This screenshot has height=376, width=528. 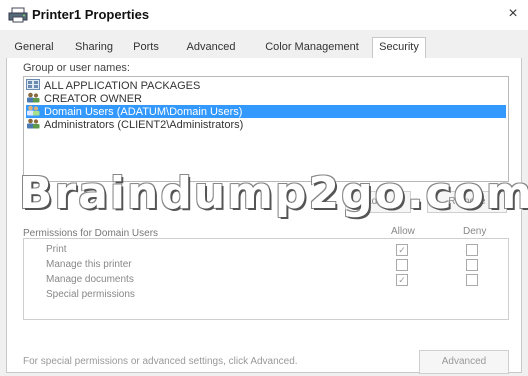 I want to click on list-item: ALL APPLICATION PACKAGES, so click(x=266, y=85).